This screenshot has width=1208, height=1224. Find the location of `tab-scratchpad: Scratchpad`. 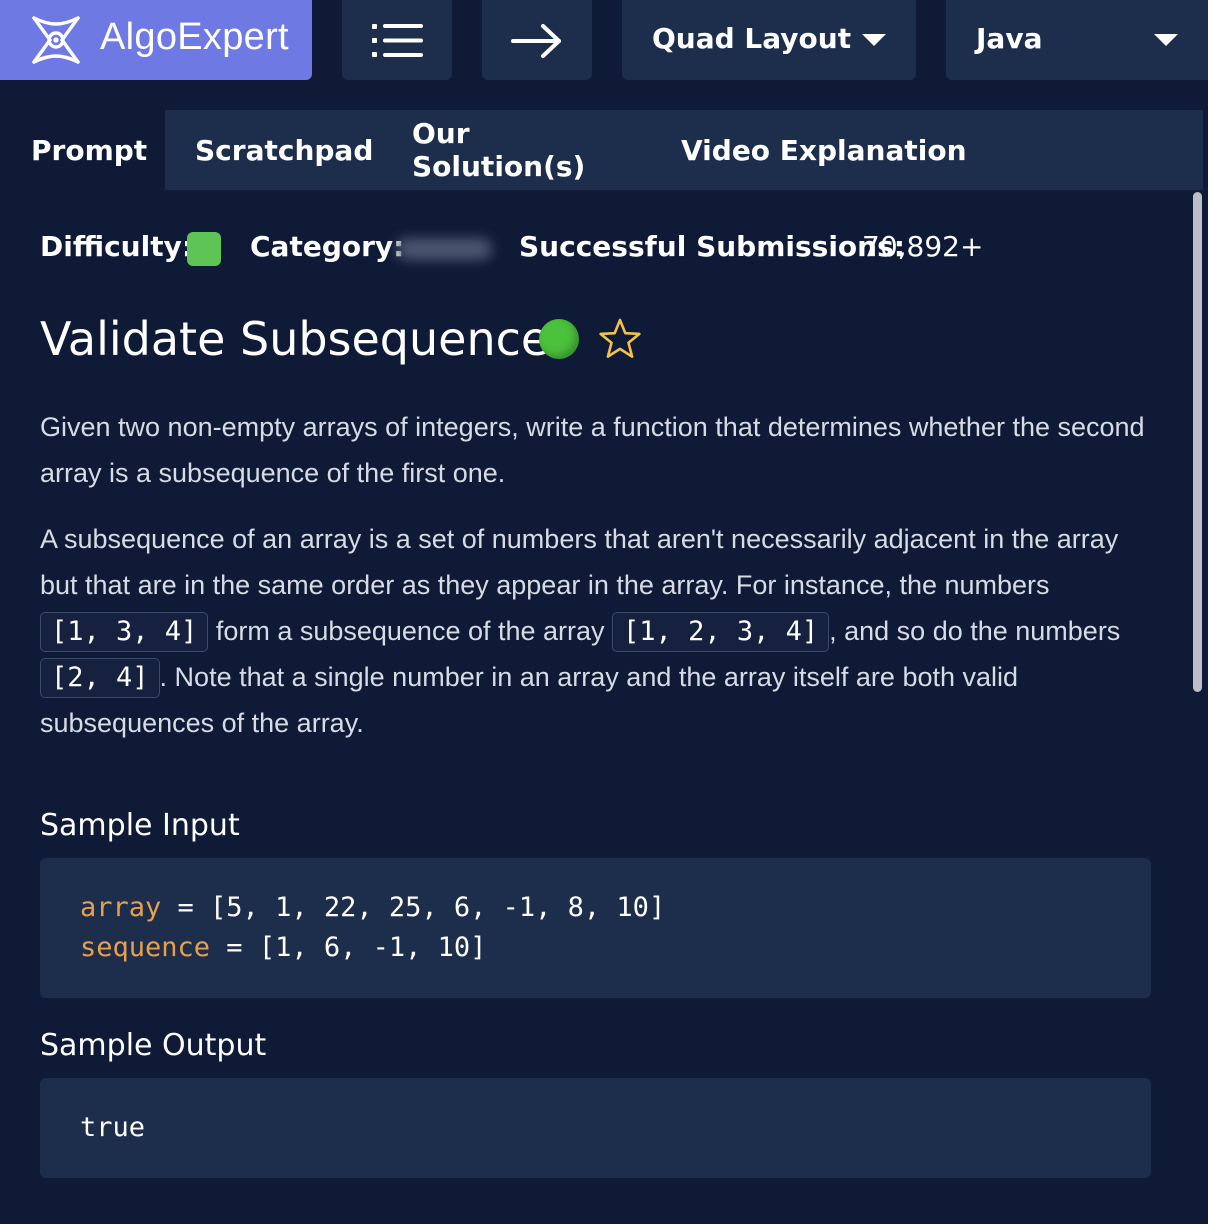

tab-scratchpad: Scratchpad is located at coordinates (272, 150).